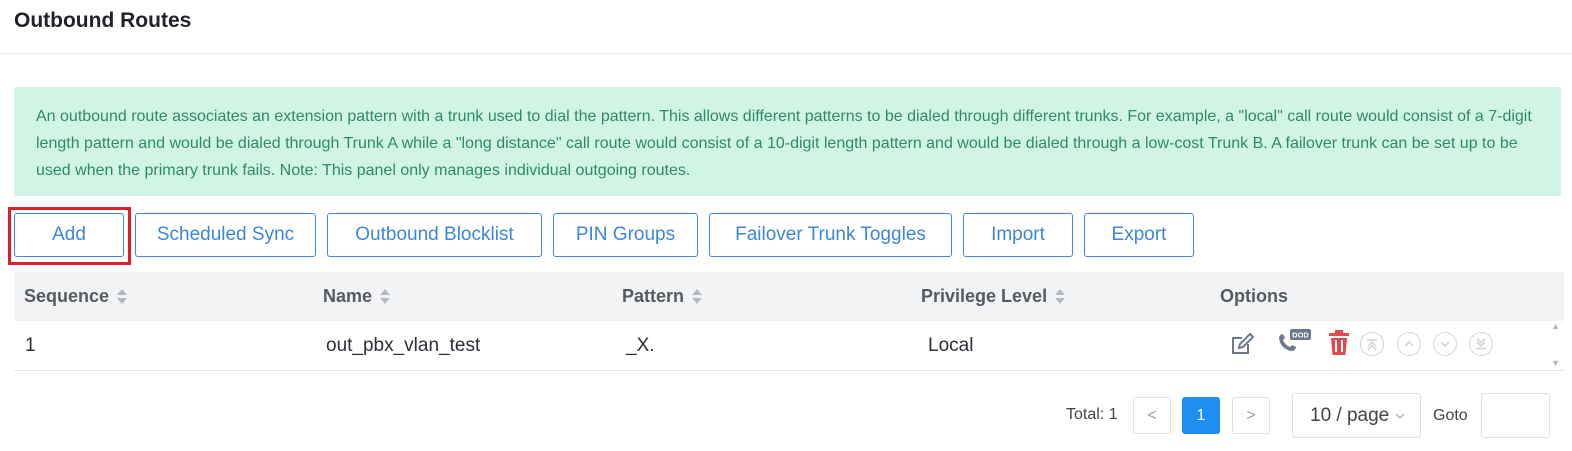 This screenshot has height=451, width=1572. What do you see at coordinates (1445, 344) in the screenshot?
I see `move-down-icon` at bounding box center [1445, 344].